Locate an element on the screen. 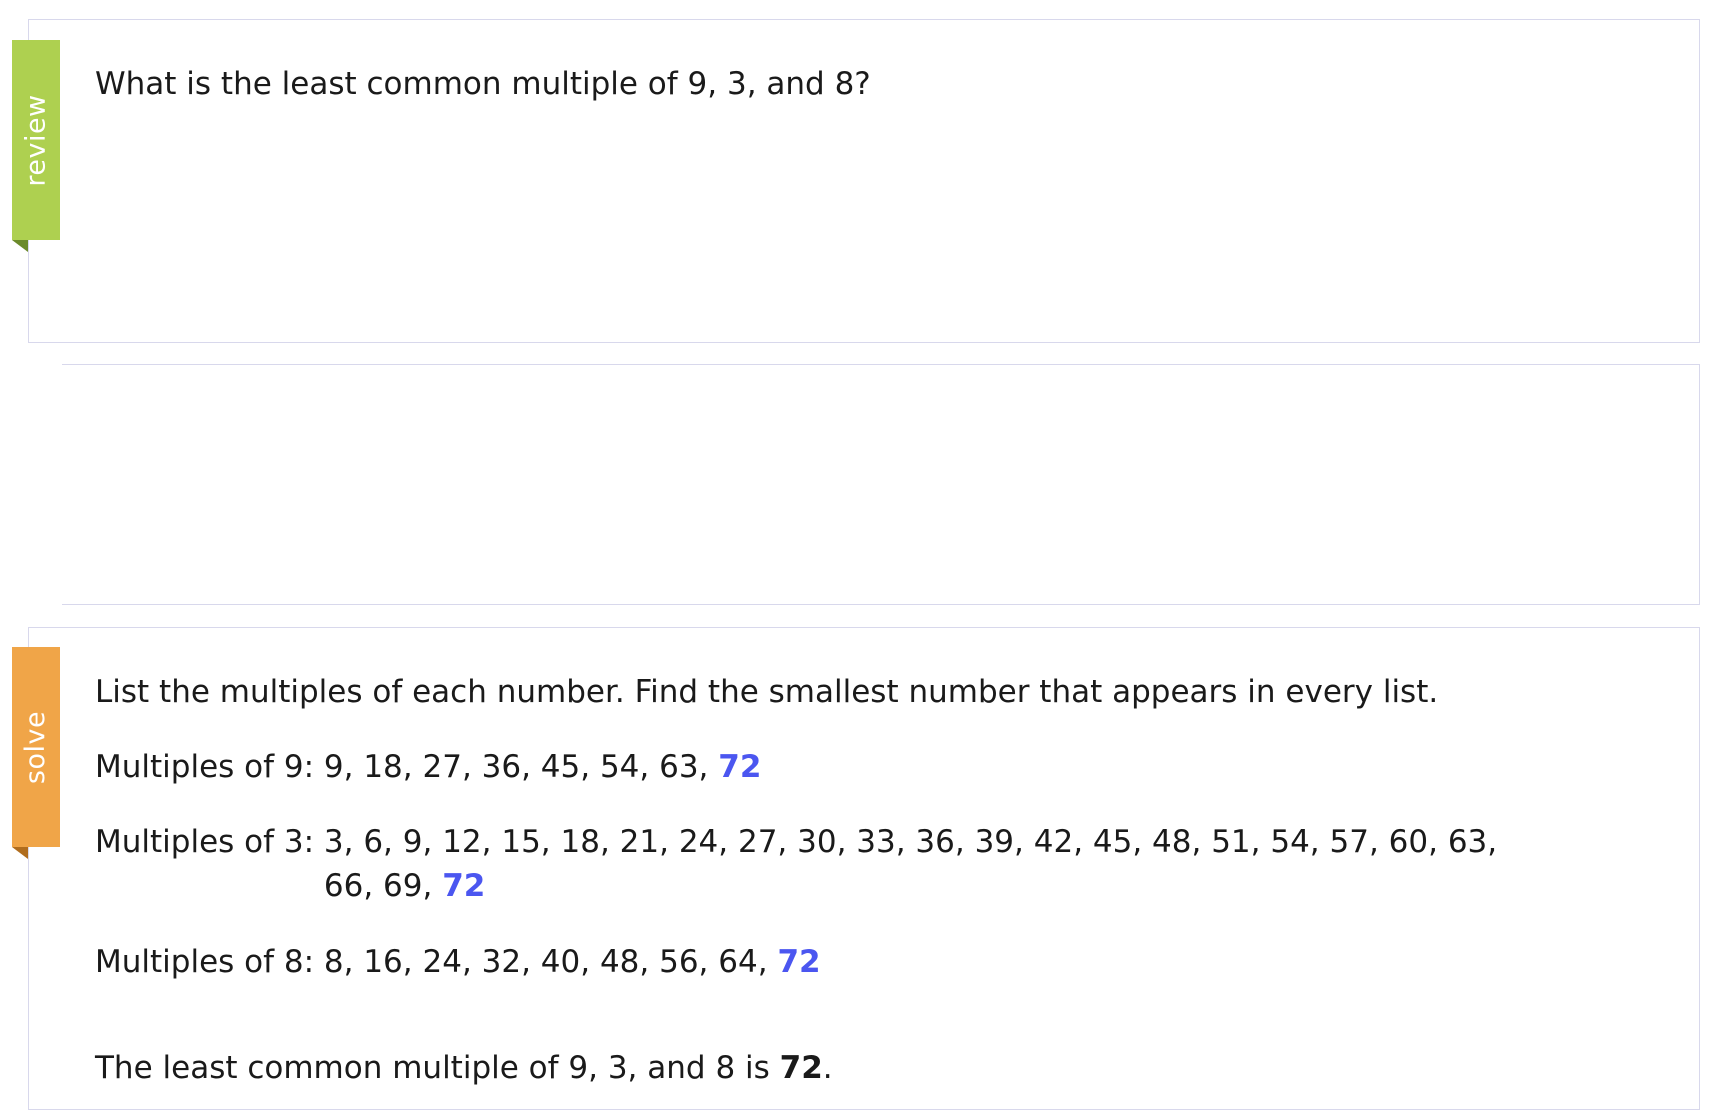  multiples-values: 8, 16, 24, 32, 40, 48, 56, 64, is located at coordinates (545, 962).